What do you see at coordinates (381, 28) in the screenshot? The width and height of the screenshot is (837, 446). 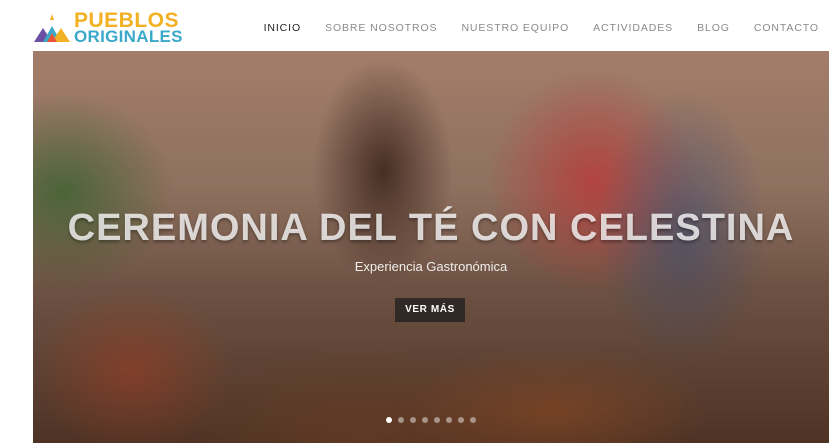 I see `nav-sobre-nosotros: SOBRE NOSOTROS` at bounding box center [381, 28].